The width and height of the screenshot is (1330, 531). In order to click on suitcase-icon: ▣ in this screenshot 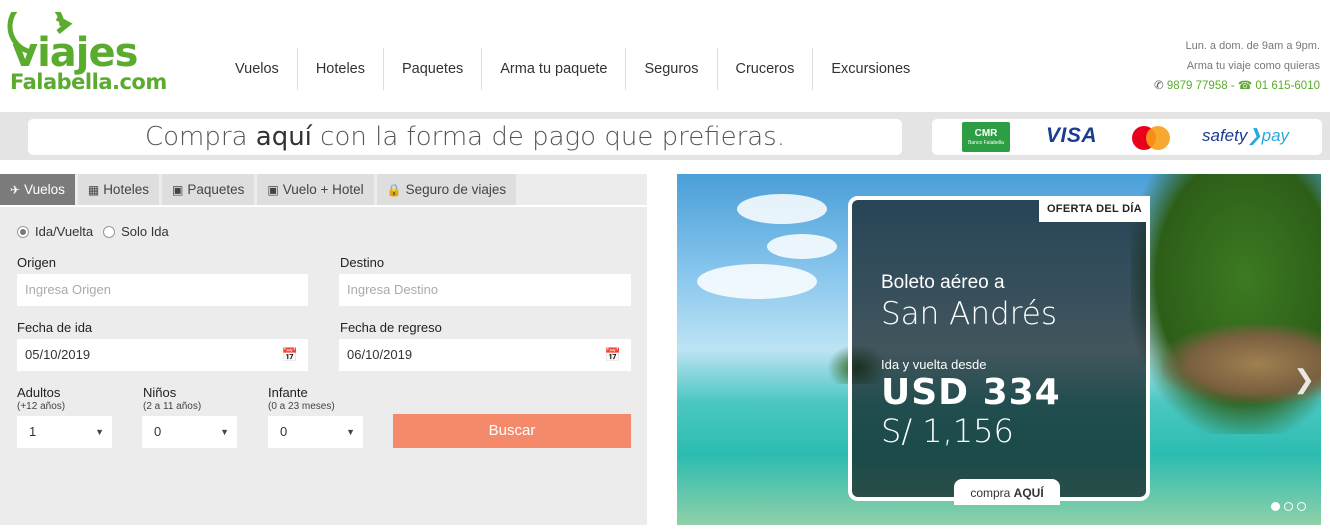, I will do `click(177, 190)`.